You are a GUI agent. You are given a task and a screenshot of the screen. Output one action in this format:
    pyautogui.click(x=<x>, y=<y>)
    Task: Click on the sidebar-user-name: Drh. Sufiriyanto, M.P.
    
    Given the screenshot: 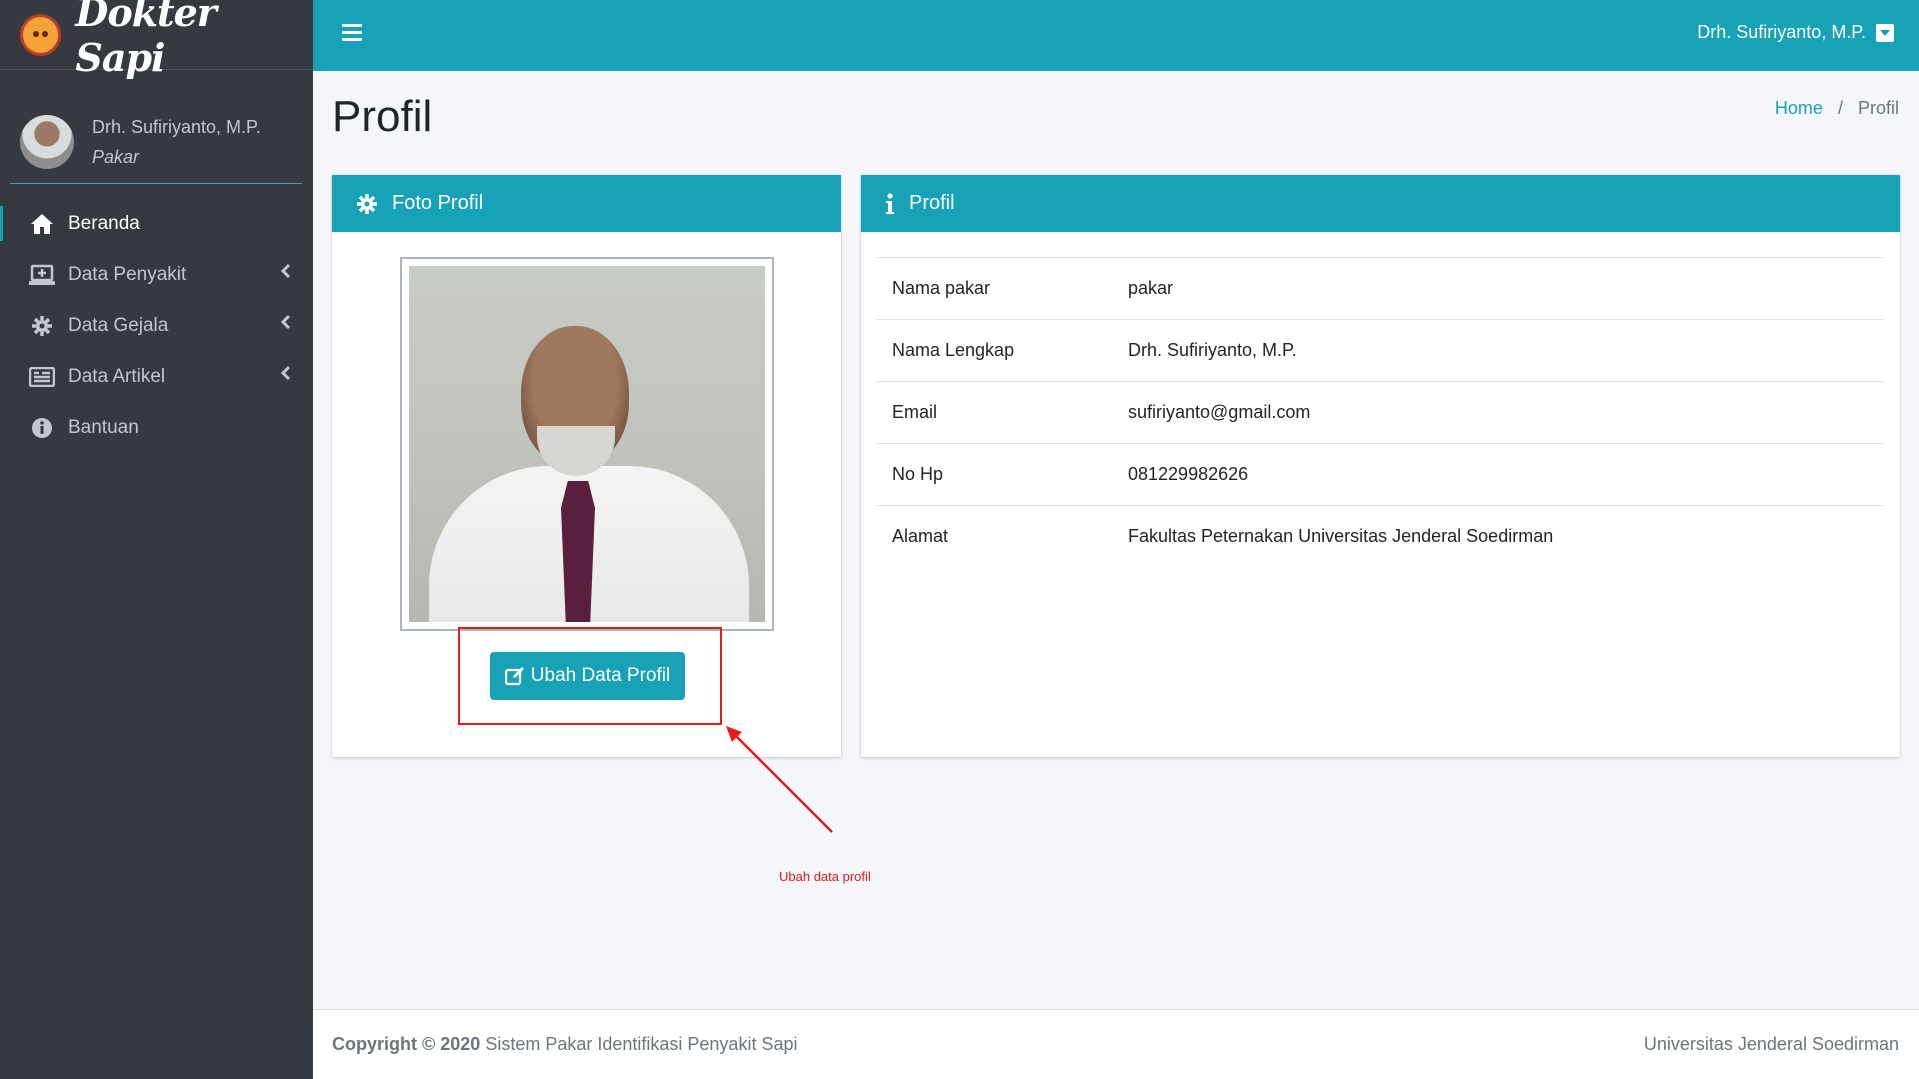 What is the action you would take?
    pyautogui.click(x=176, y=127)
    